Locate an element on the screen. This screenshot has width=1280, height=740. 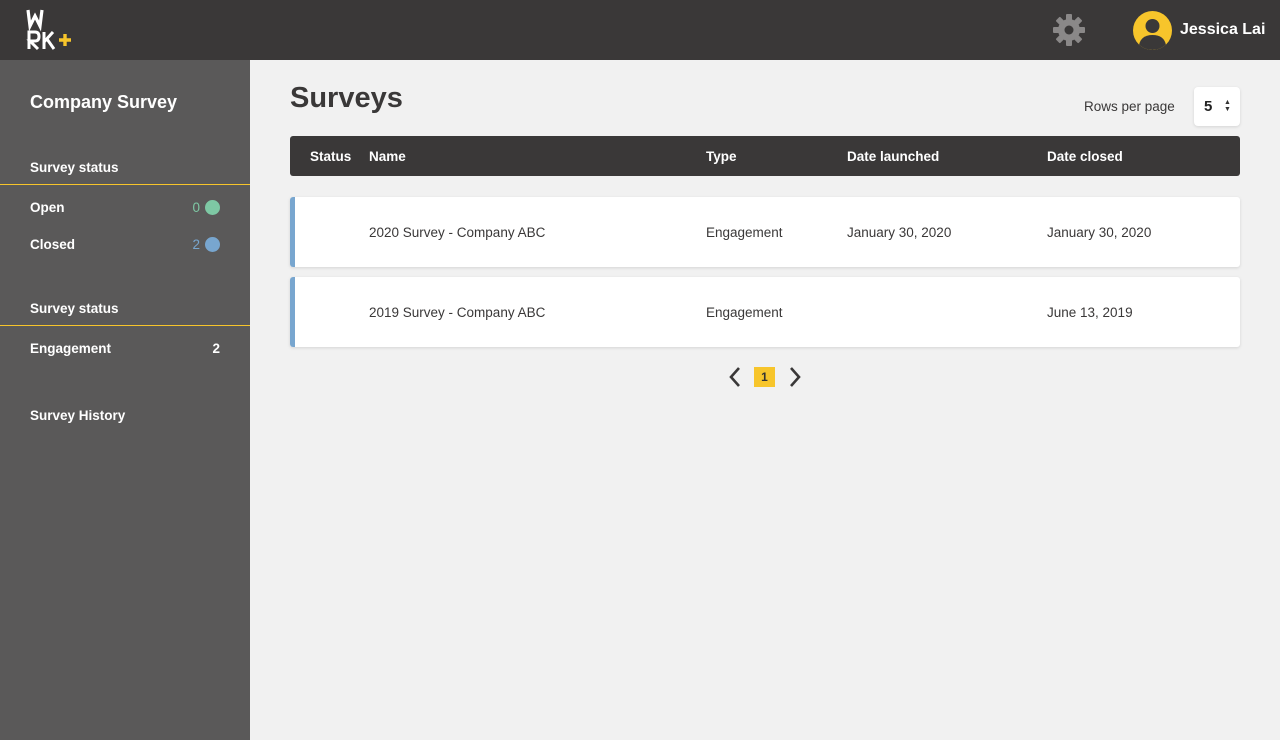
top-bar: Jessica Lai is located at coordinates (640, 30).